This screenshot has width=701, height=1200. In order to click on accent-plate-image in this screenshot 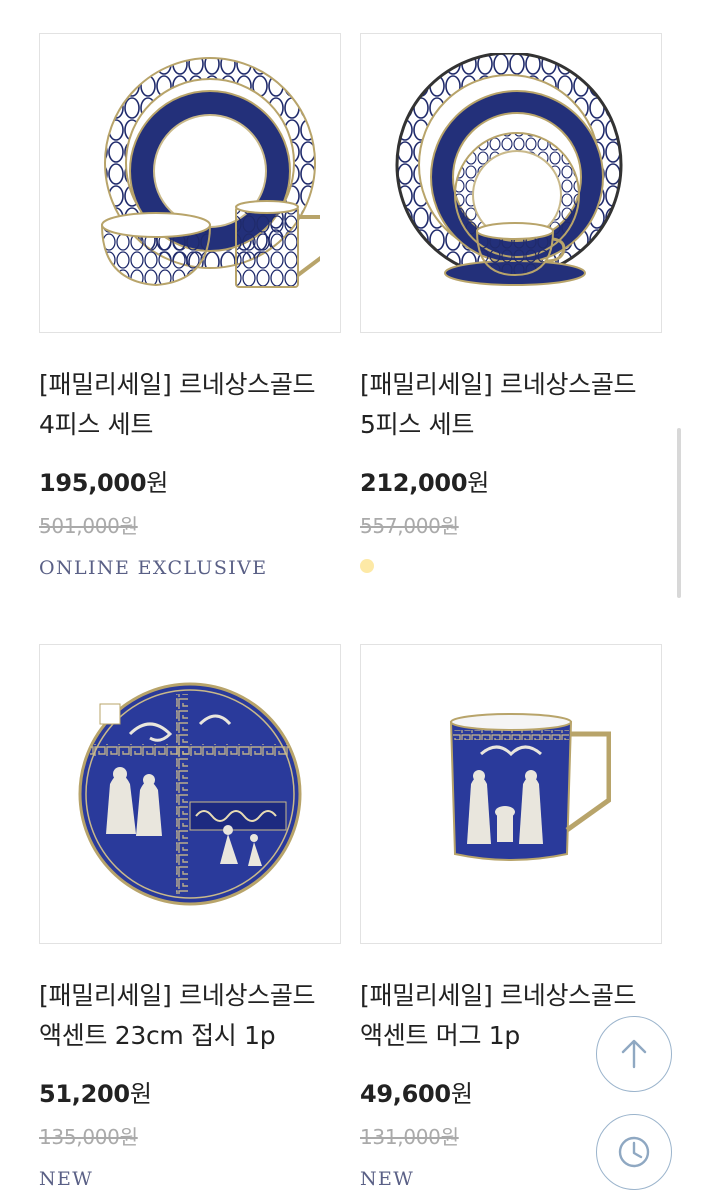, I will do `click(190, 794)`.